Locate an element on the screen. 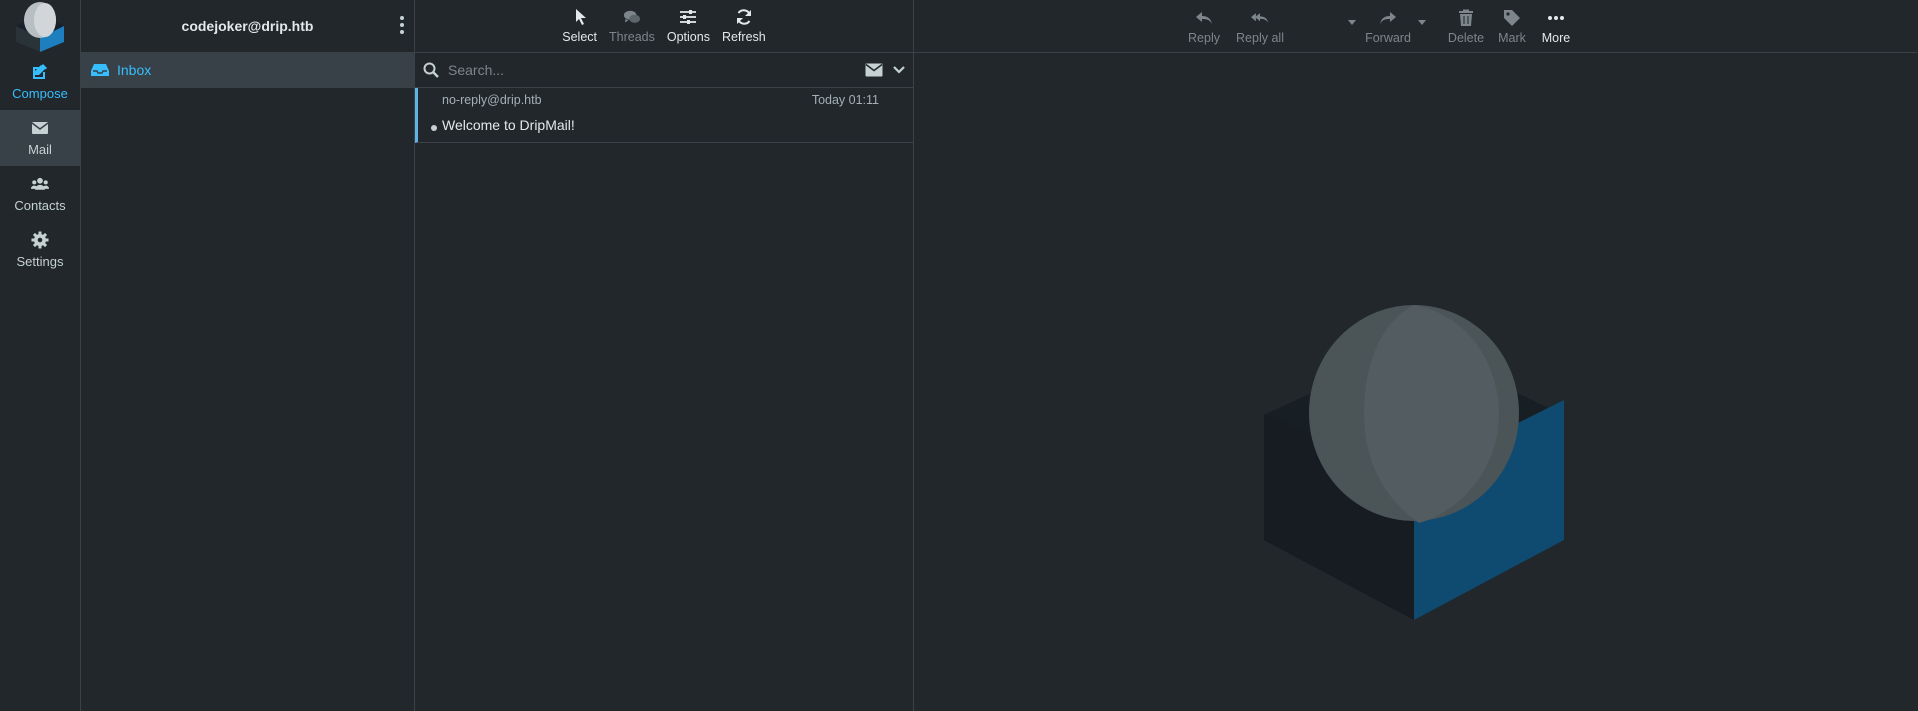 This screenshot has width=1918, height=711. mark-button: Mark is located at coordinates (1512, 26).